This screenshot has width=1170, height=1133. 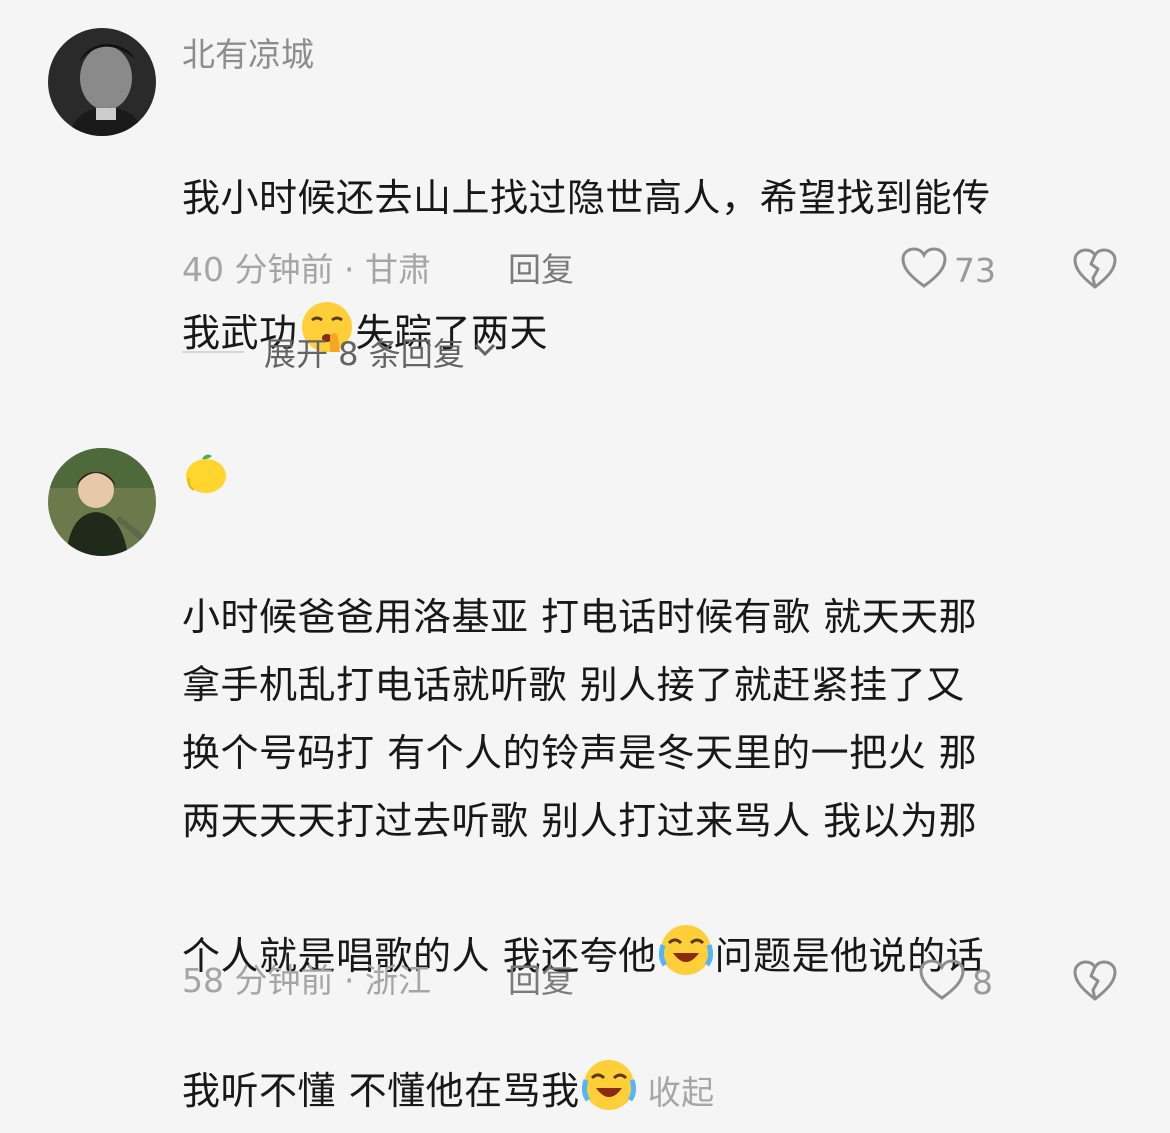 I want to click on like-button: 73, so click(x=948, y=270).